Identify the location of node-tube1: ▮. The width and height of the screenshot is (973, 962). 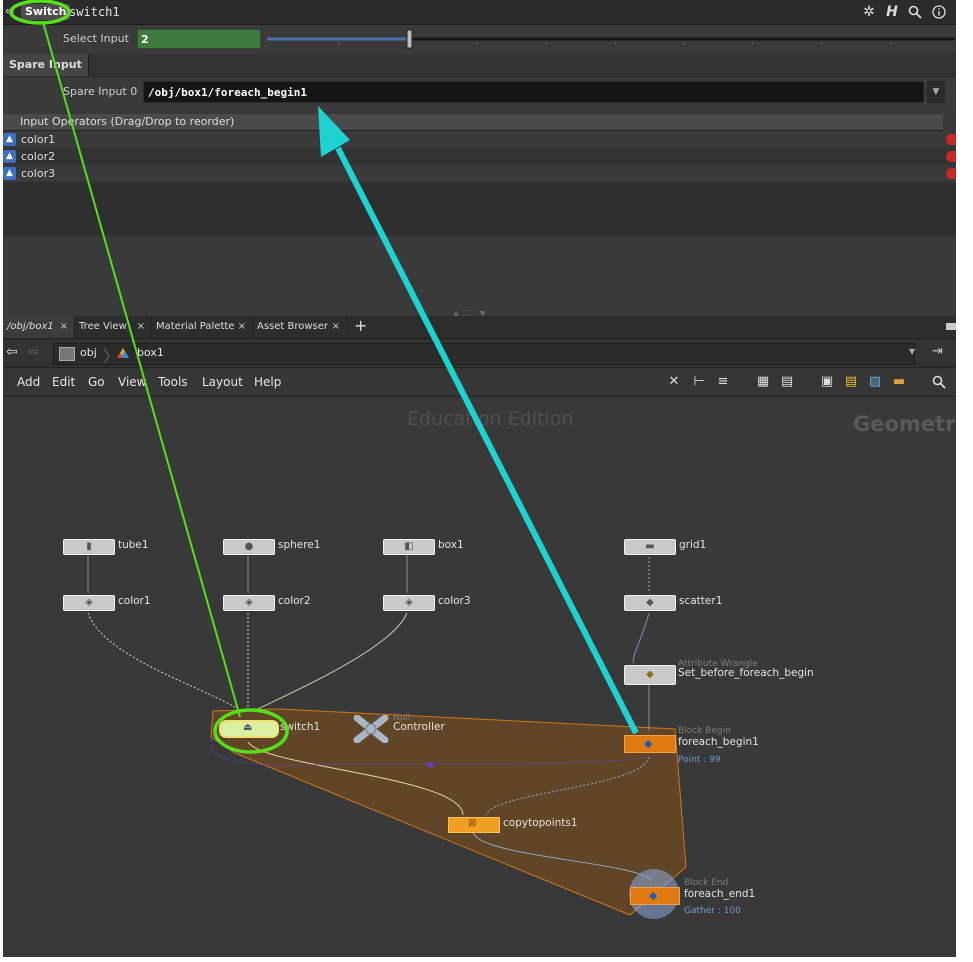
(89, 547).